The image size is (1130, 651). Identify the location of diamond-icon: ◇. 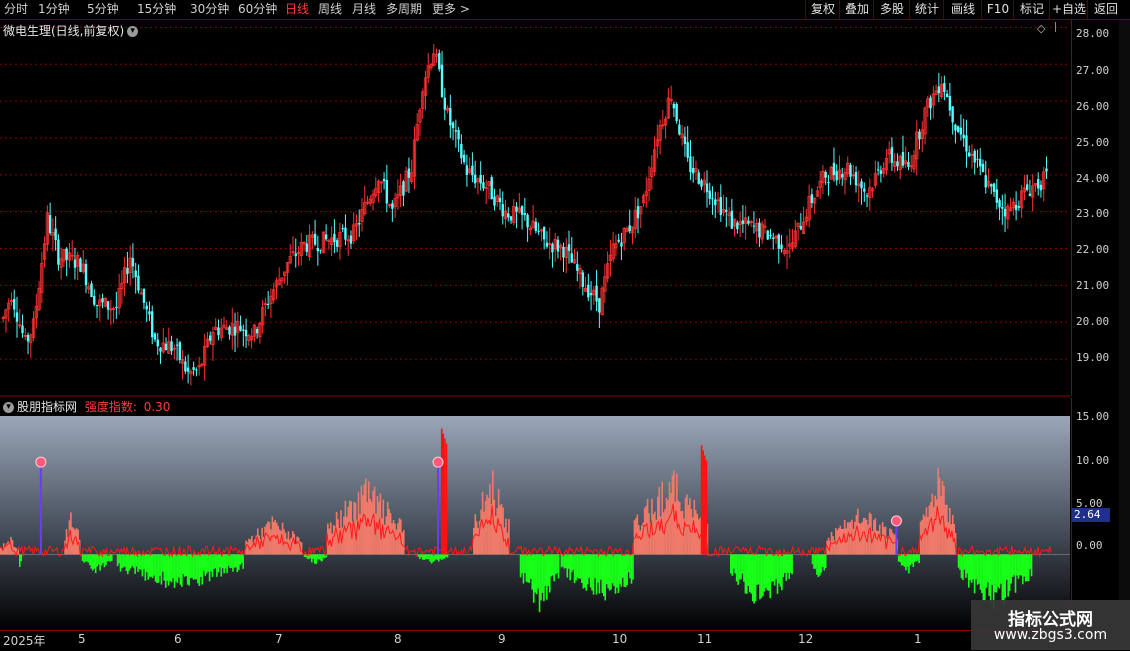
(1041, 28).